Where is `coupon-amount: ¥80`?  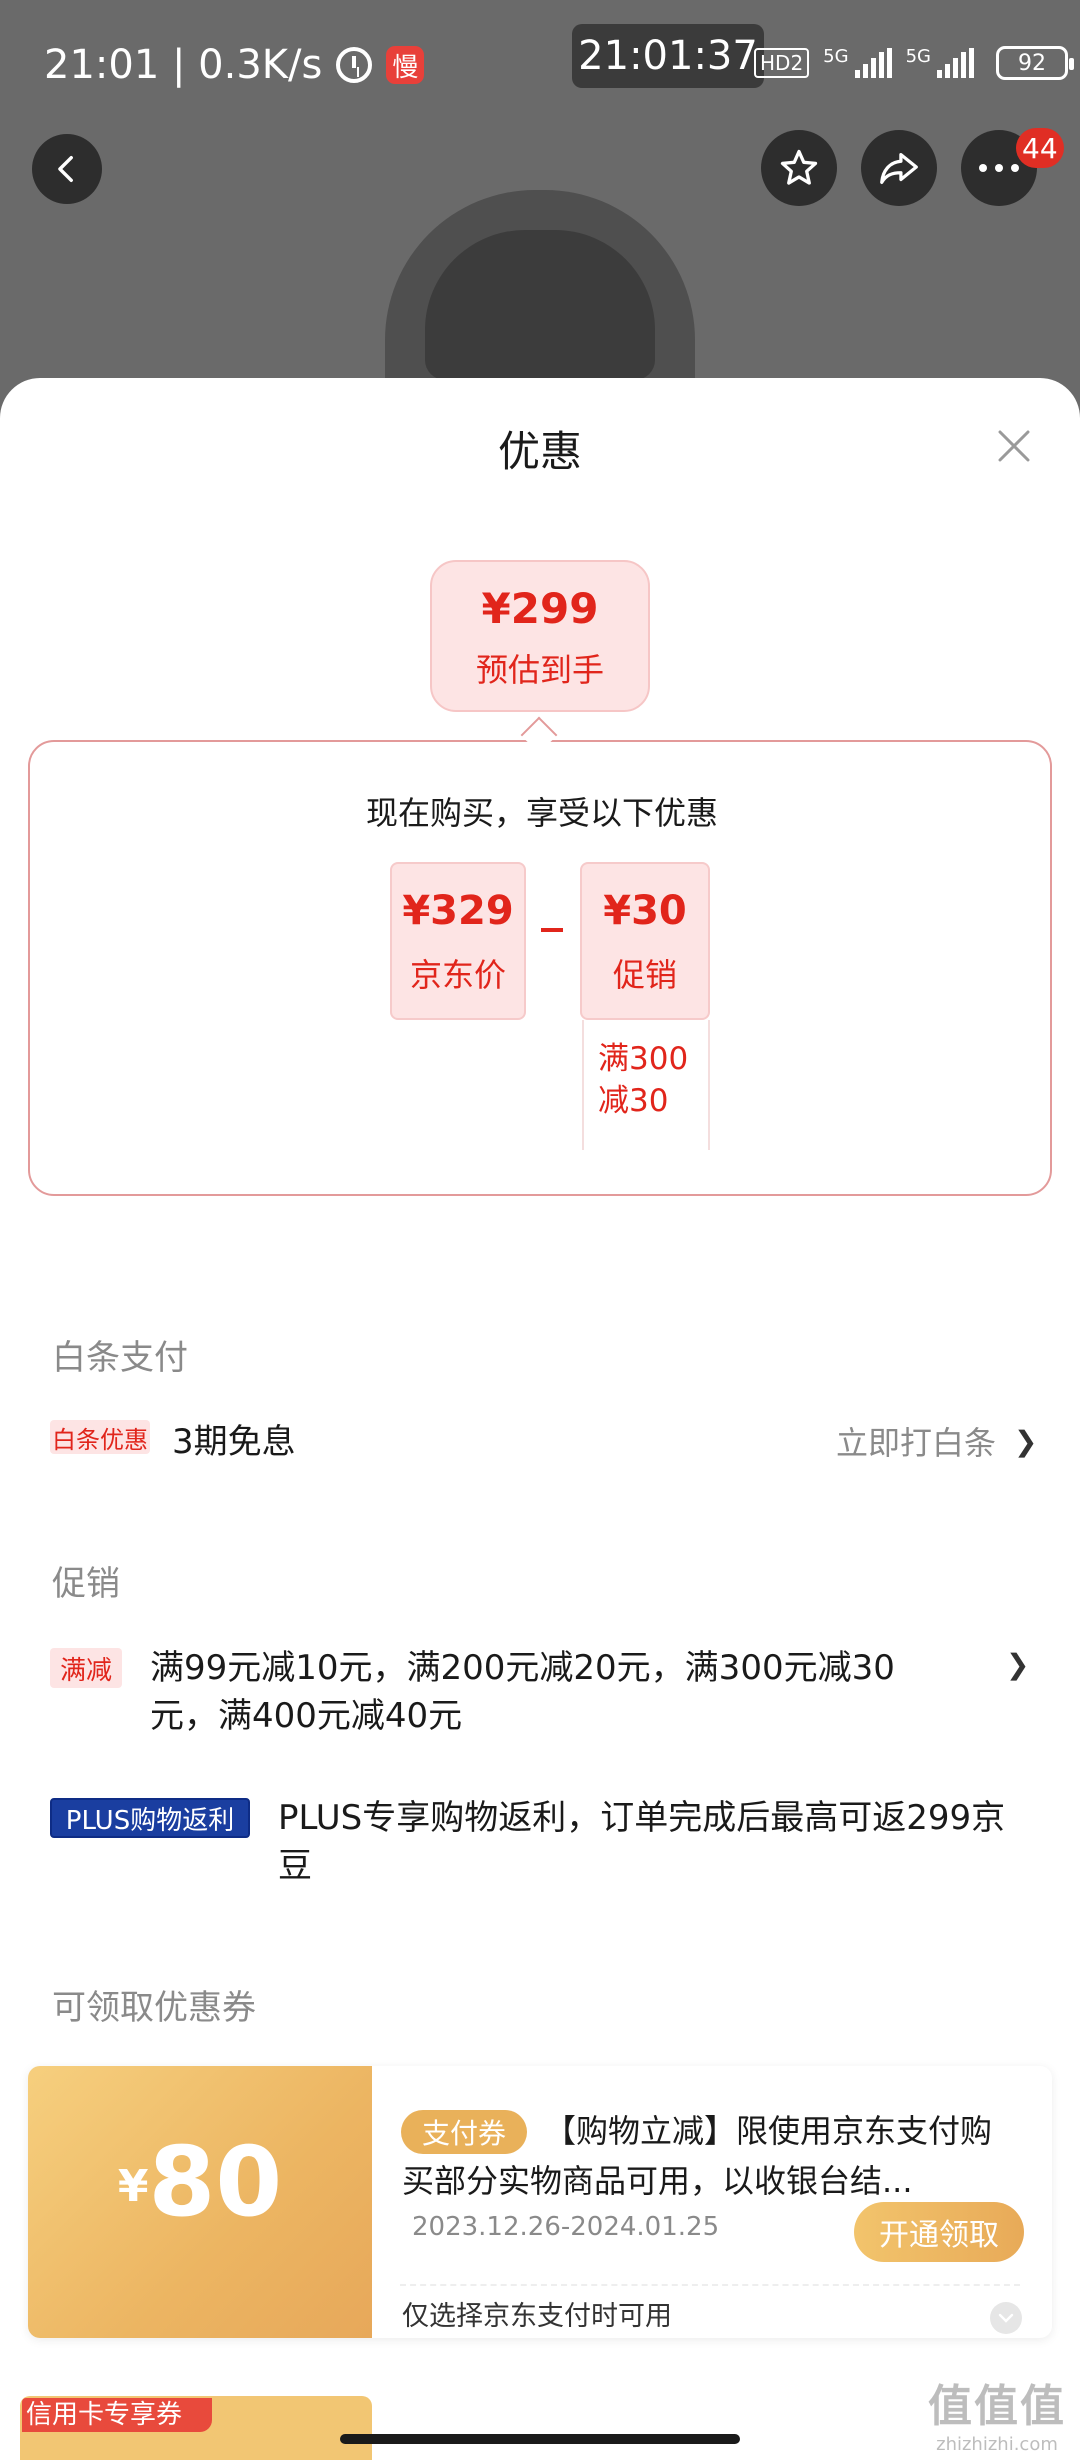
coupon-amount: ¥80 is located at coordinates (200, 2182).